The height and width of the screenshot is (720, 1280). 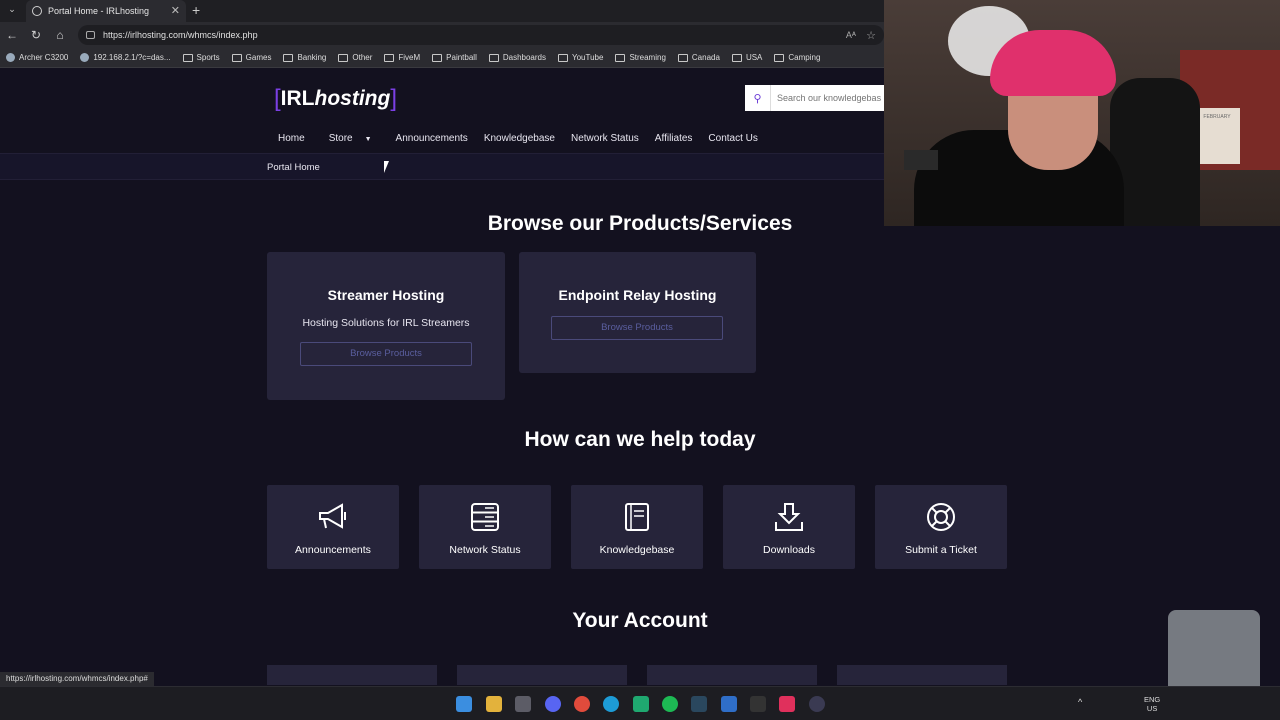 I want to click on bookmark-folder: Dashboards, so click(x=517, y=57).